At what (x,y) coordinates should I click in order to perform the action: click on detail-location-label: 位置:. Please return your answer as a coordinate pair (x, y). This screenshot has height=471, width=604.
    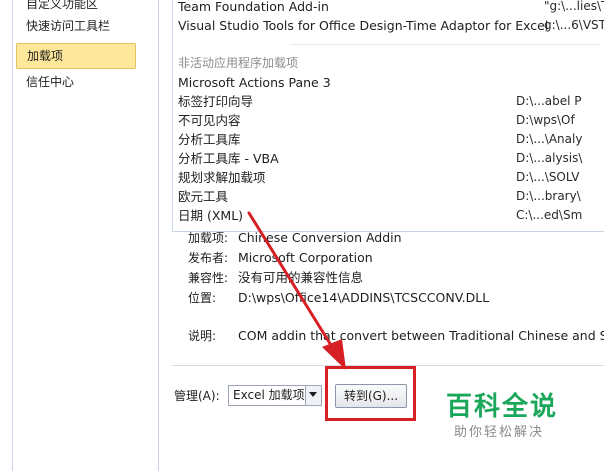
    Looking at the image, I should click on (202, 298).